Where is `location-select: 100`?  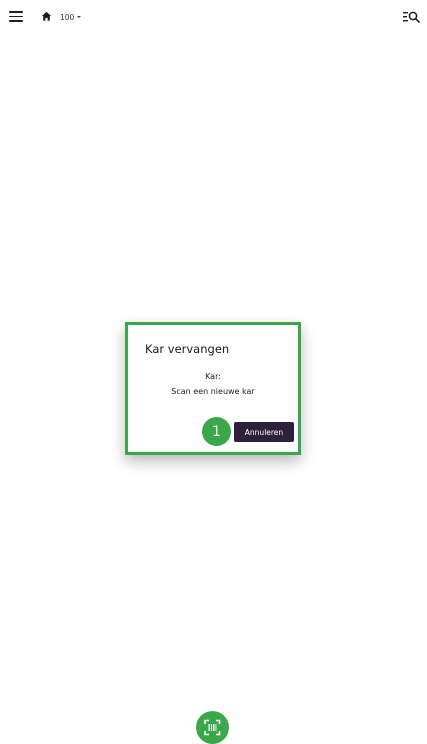
location-select: 100 is located at coordinates (71, 17).